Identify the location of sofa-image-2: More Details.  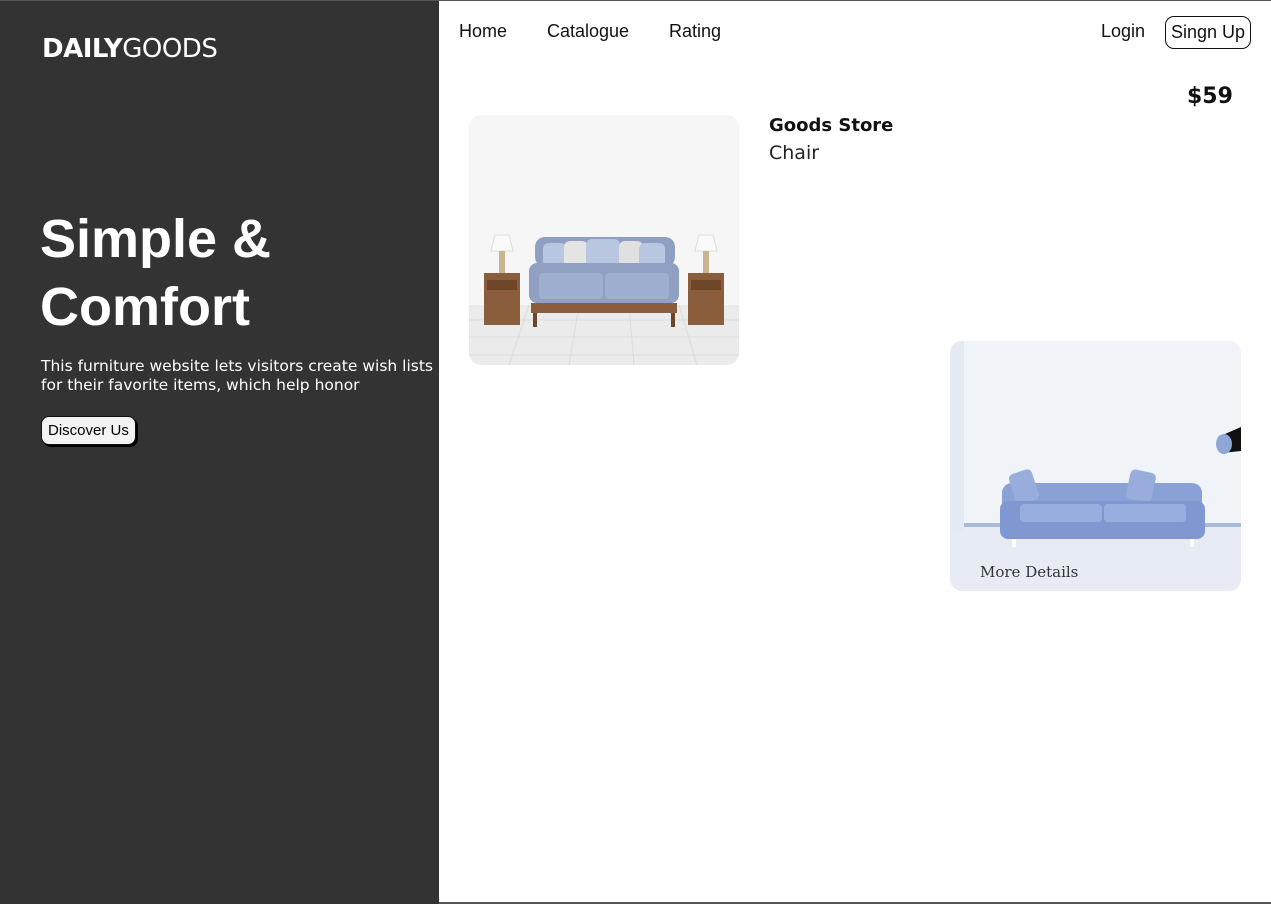
(1095, 466).